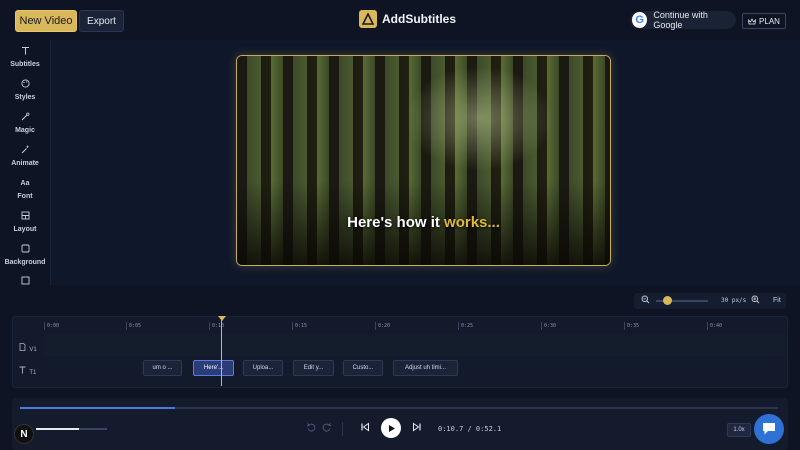  What do you see at coordinates (101, 21) in the screenshot?
I see `export-button: Export` at bounding box center [101, 21].